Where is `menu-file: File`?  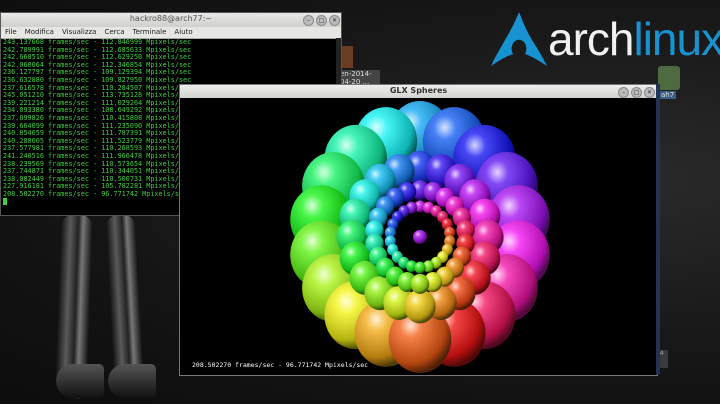
menu-file: File is located at coordinates (11, 32).